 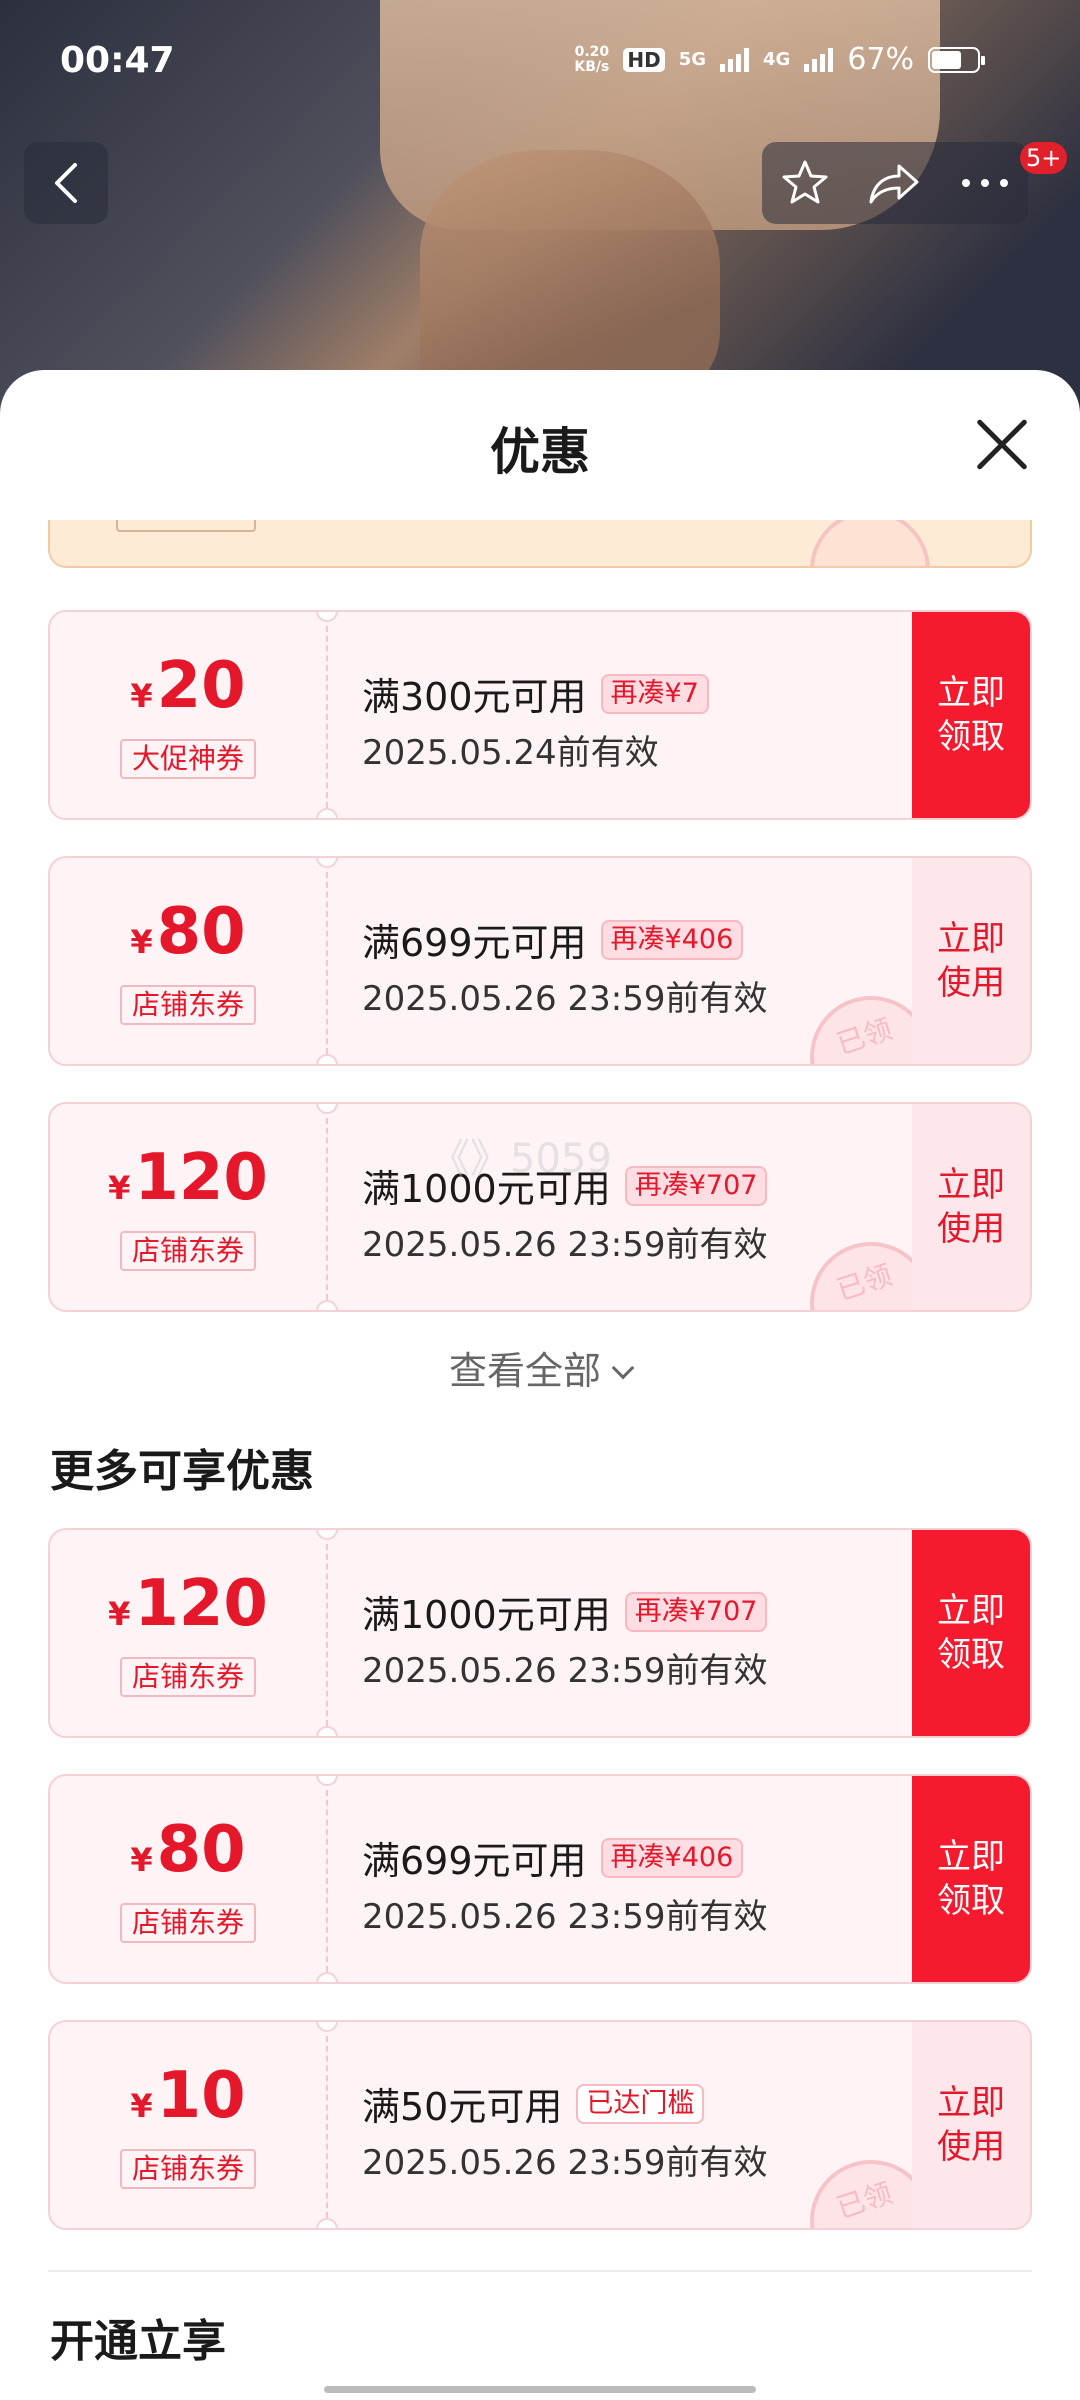 What do you see at coordinates (540, 452) in the screenshot?
I see `sheet-title: 优惠` at bounding box center [540, 452].